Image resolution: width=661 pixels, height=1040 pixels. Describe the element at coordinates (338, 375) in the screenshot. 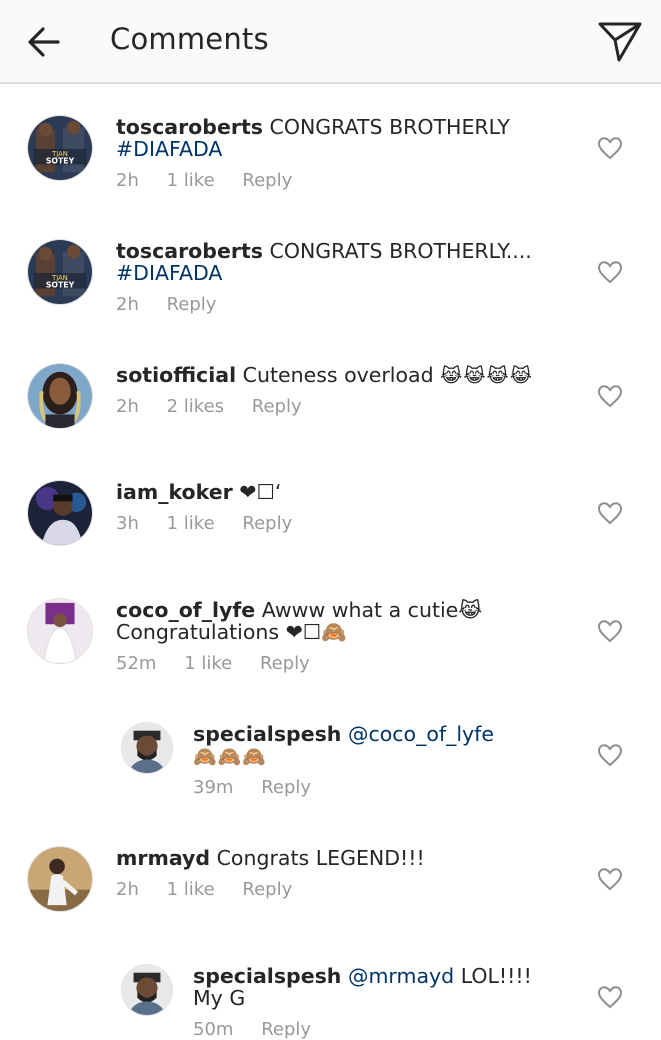

I see `comment-body: Cuteness overload` at that location.